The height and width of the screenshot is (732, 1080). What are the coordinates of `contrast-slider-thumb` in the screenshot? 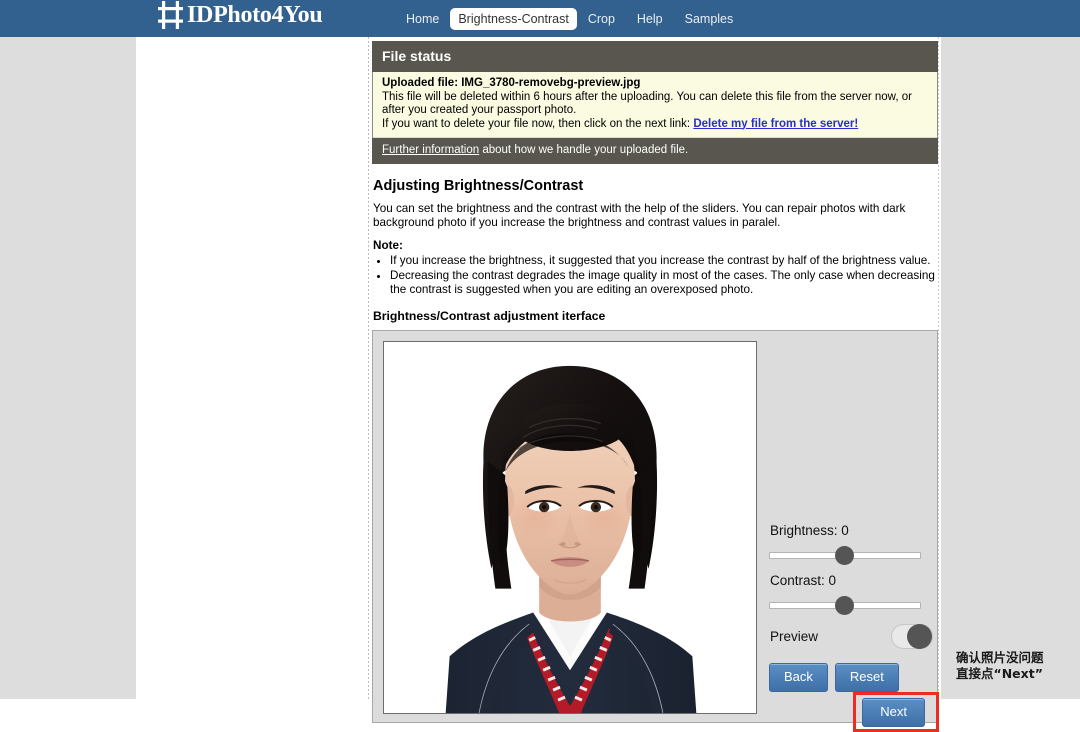 It's located at (844, 605).